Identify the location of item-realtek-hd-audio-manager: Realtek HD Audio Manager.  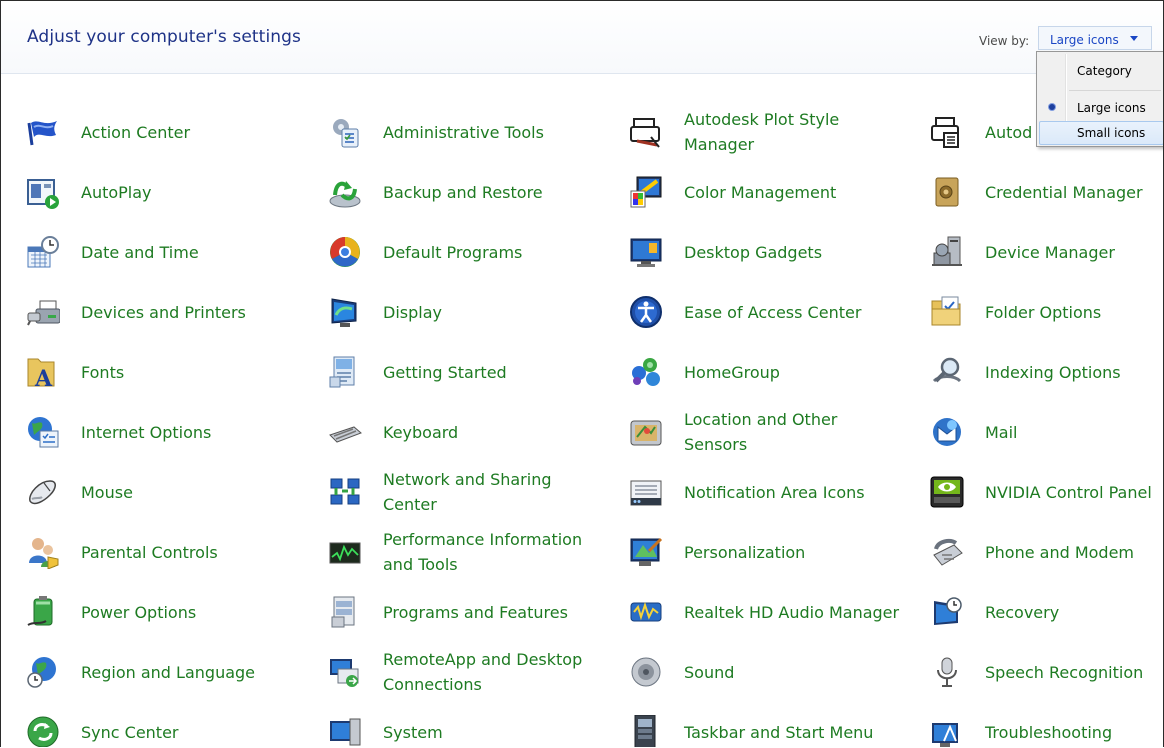
(769, 611).